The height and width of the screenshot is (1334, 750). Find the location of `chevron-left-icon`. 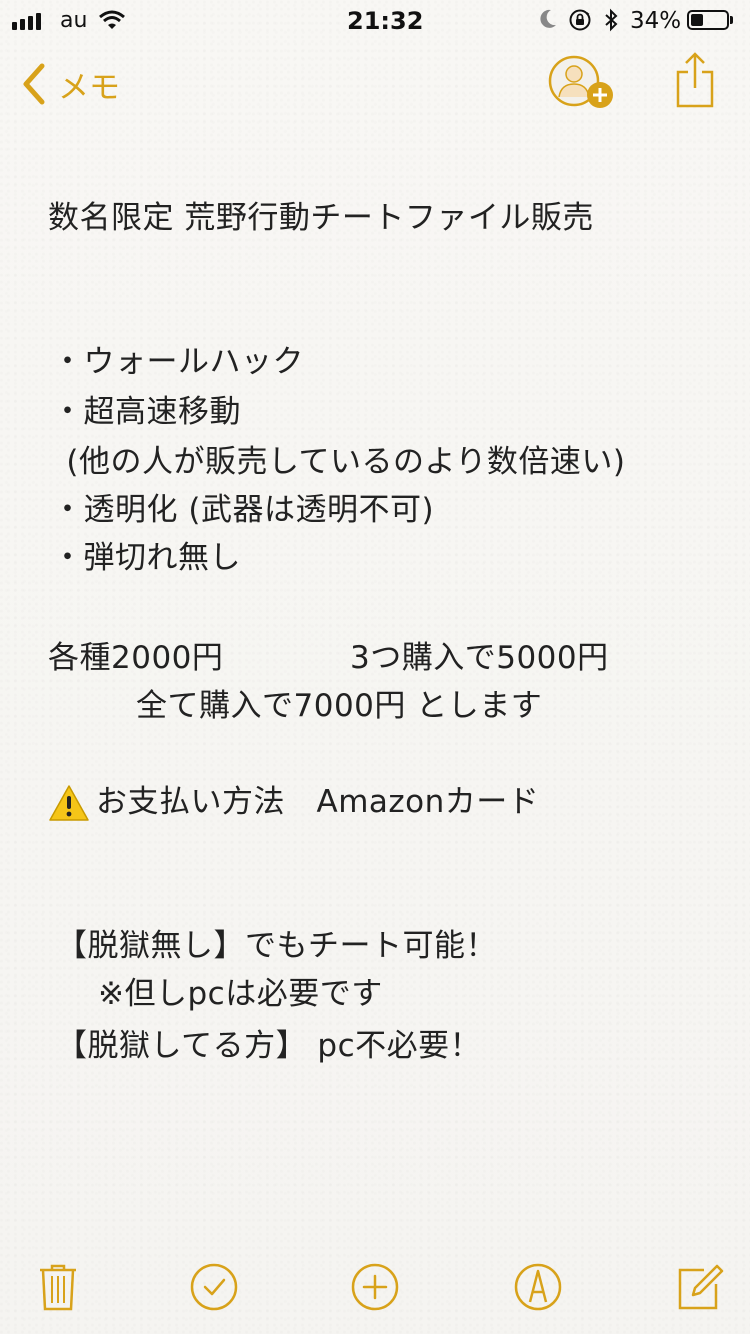

chevron-left-icon is located at coordinates (34, 84).